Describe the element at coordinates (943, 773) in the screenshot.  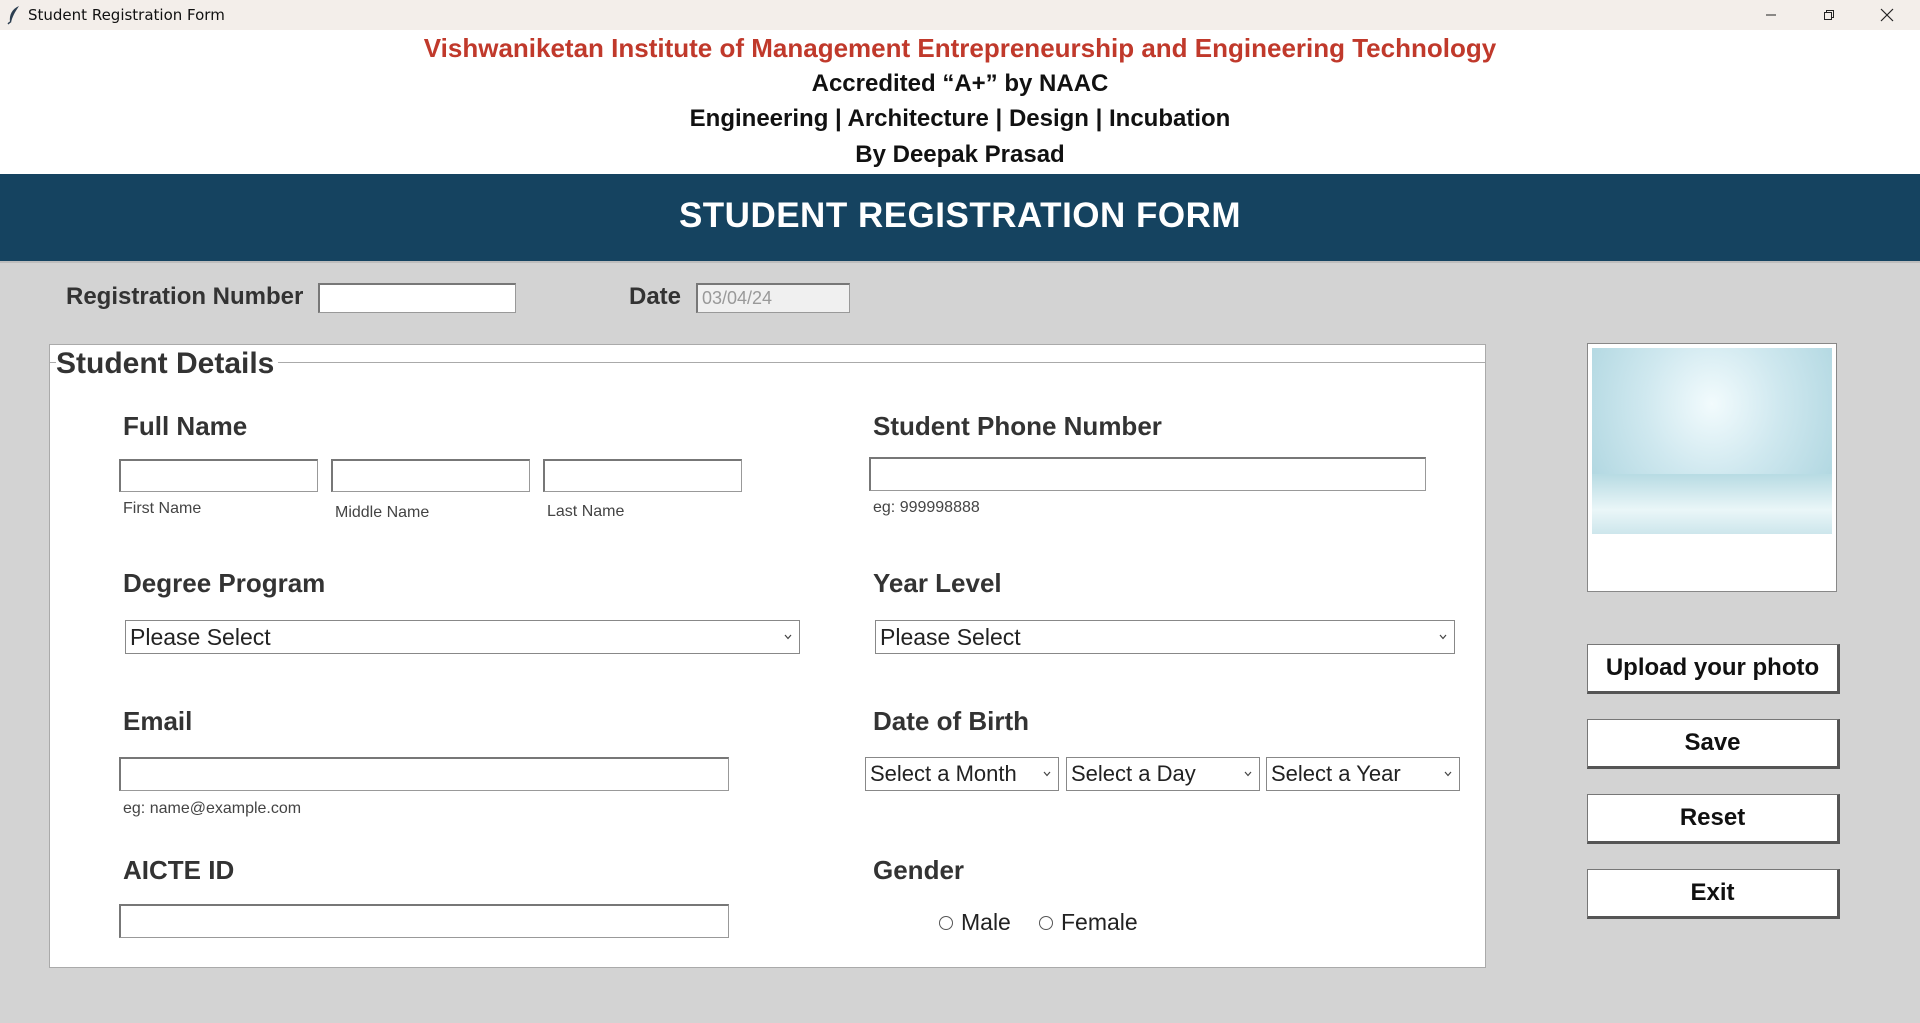
I see `dob-month-value: Select a Month` at that location.